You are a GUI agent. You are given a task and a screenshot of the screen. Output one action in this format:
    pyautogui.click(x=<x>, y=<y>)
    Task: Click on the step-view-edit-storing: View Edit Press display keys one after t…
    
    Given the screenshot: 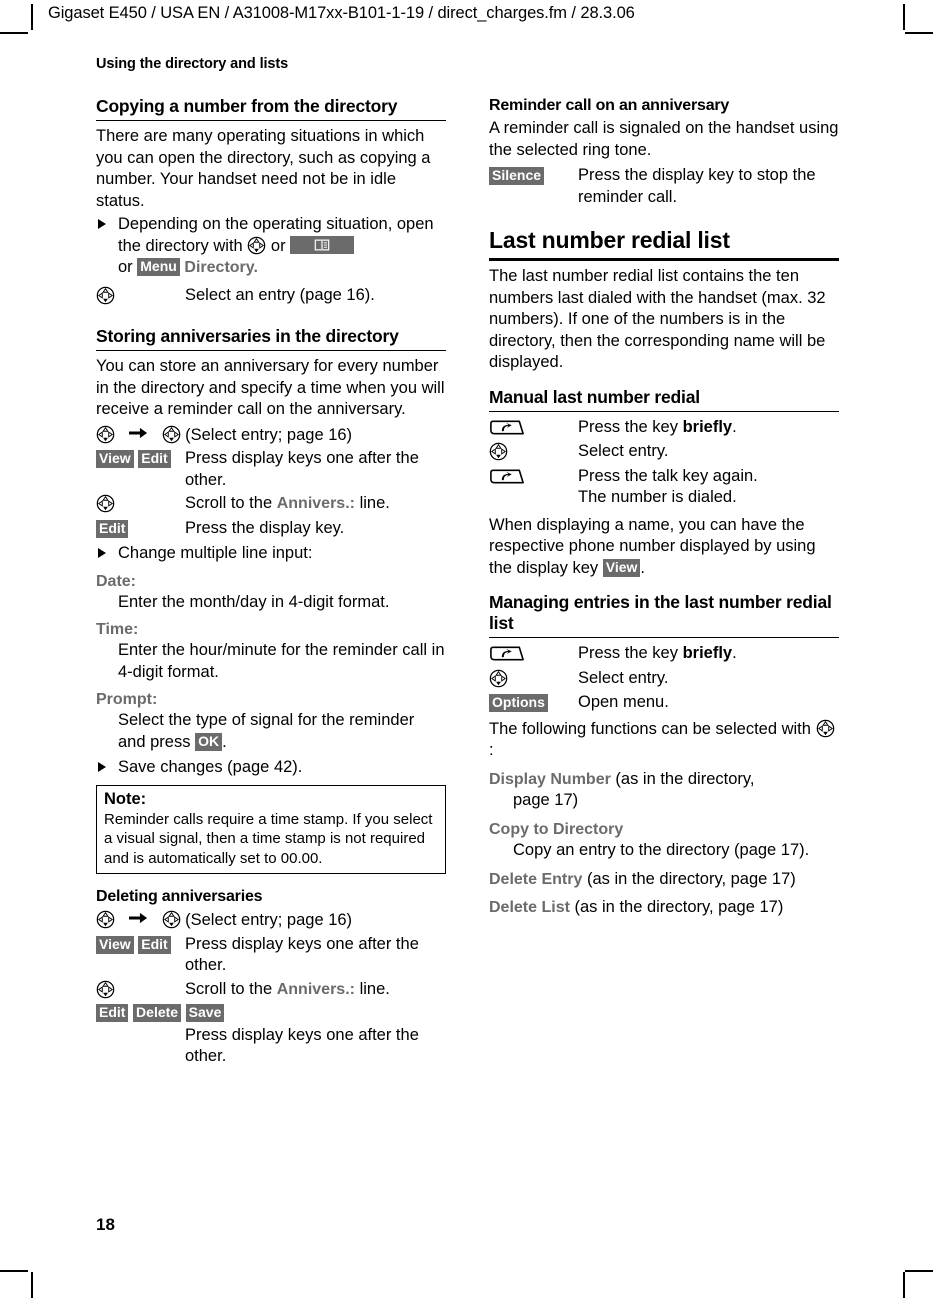 What is the action you would take?
    pyautogui.click(x=271, y=469)
    